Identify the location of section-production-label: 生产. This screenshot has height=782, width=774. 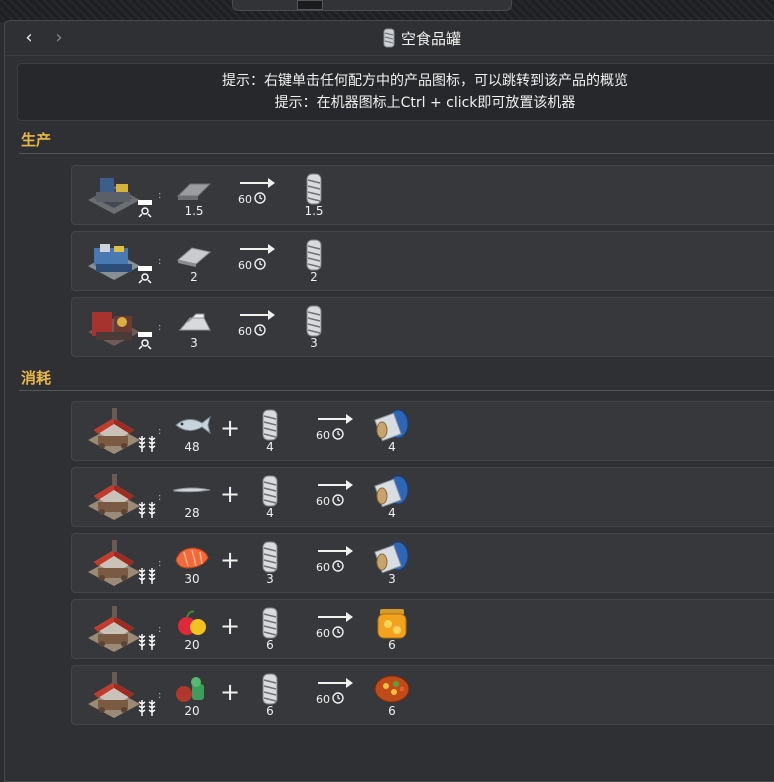
(36, 140).